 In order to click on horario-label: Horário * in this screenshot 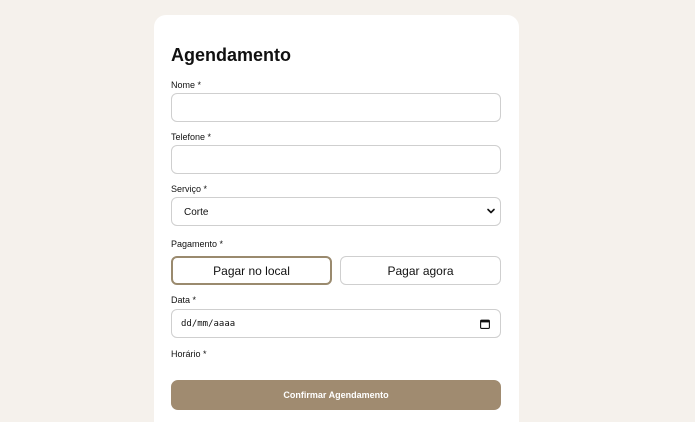, I will do `click(189, 354)`.